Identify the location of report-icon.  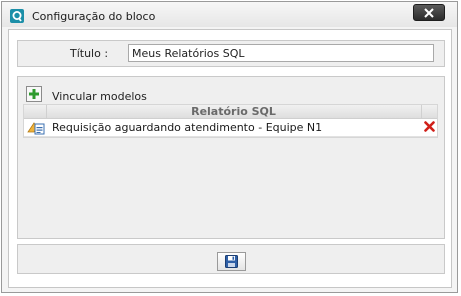
(36, 129).